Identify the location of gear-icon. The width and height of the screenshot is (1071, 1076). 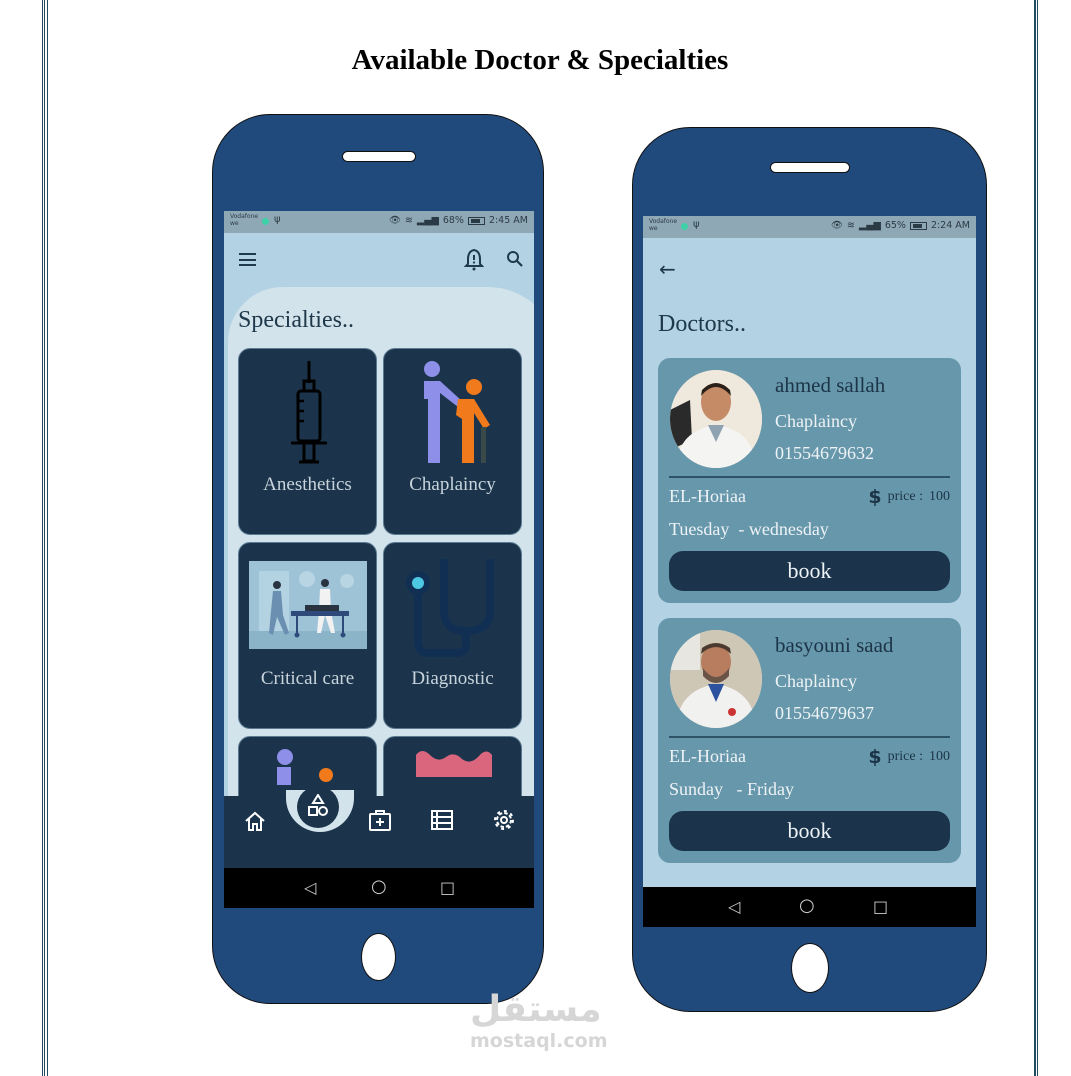
(504, 820).